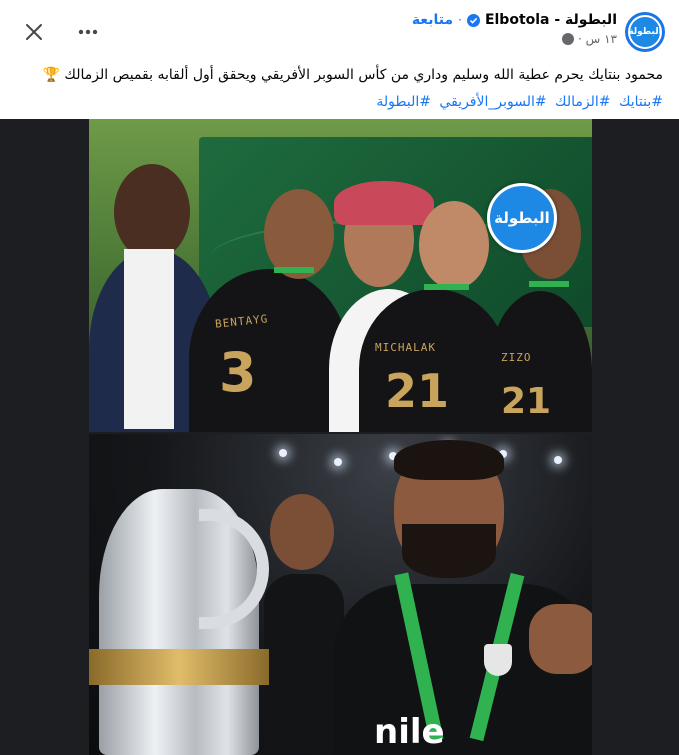 Image resolution: width=679 pixels, height=755 pixels. Describe the element at coordinates (283, 453) in the screenshot. I see `stadium-light` at that location.